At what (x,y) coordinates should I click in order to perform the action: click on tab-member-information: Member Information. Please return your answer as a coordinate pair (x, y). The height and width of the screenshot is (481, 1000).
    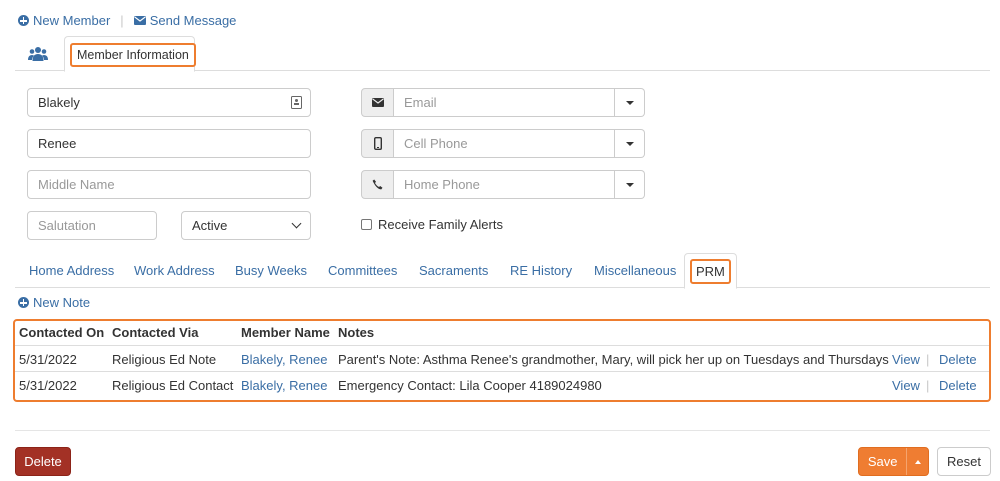
    Looking at the image, I should click on (130, 54).